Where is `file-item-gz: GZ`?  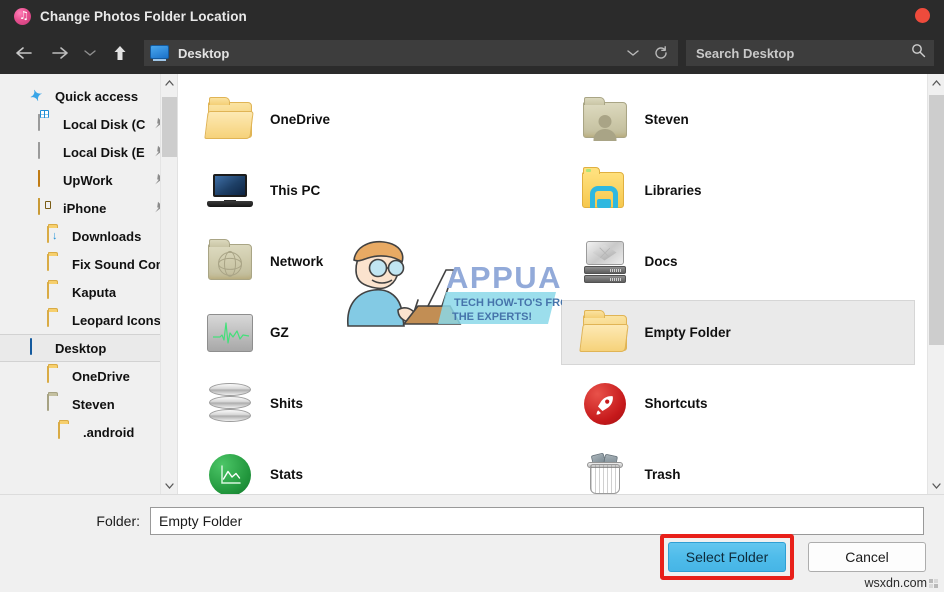 file-item-gz: GZ is located at coordinates (365, 332).